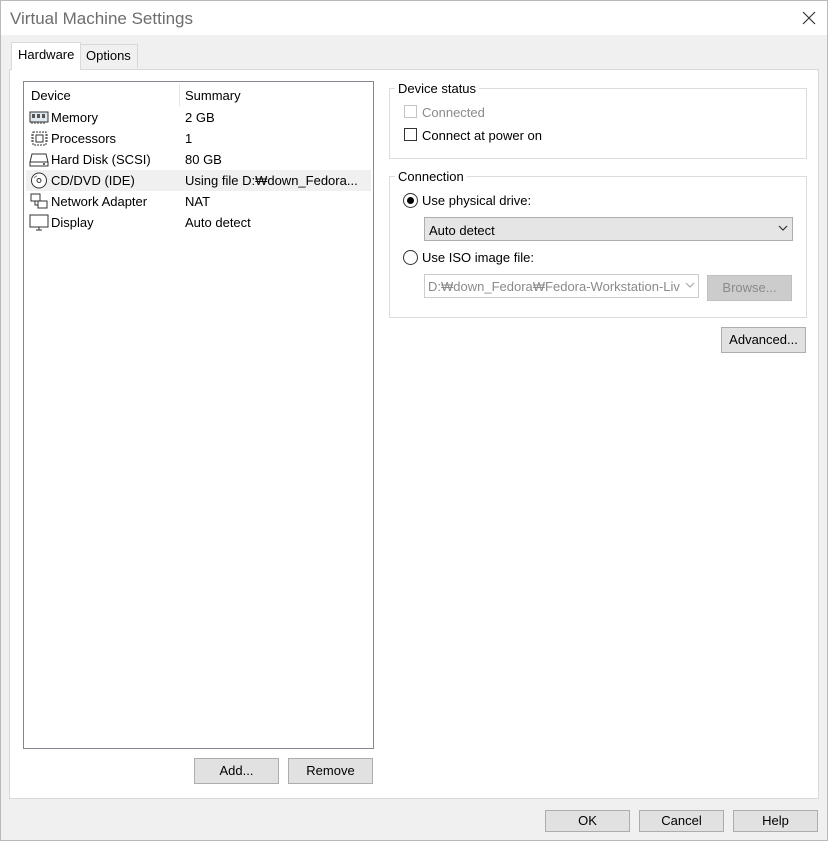 Image resolution: width=828 pixels, height=841 pixels. Describe the element at coordinates (598, 123) in the screenshot. I see `device-status-group` at that location.